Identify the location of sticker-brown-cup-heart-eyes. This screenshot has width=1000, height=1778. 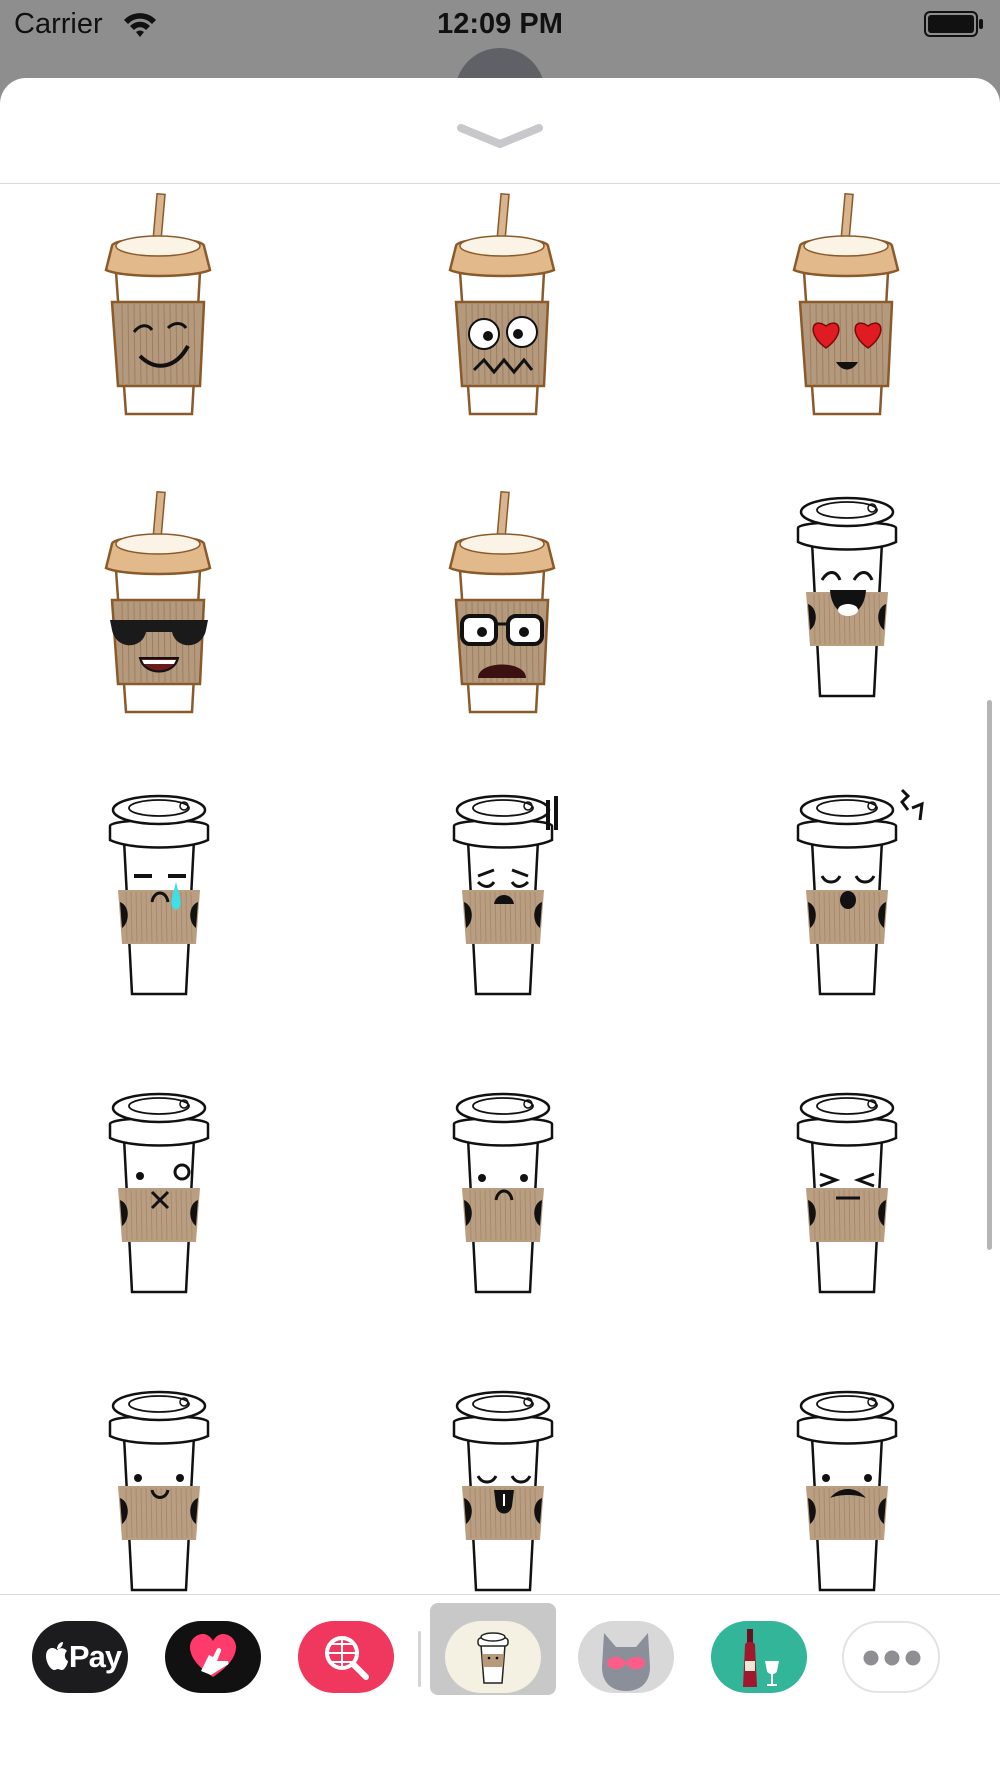
(846, 309).